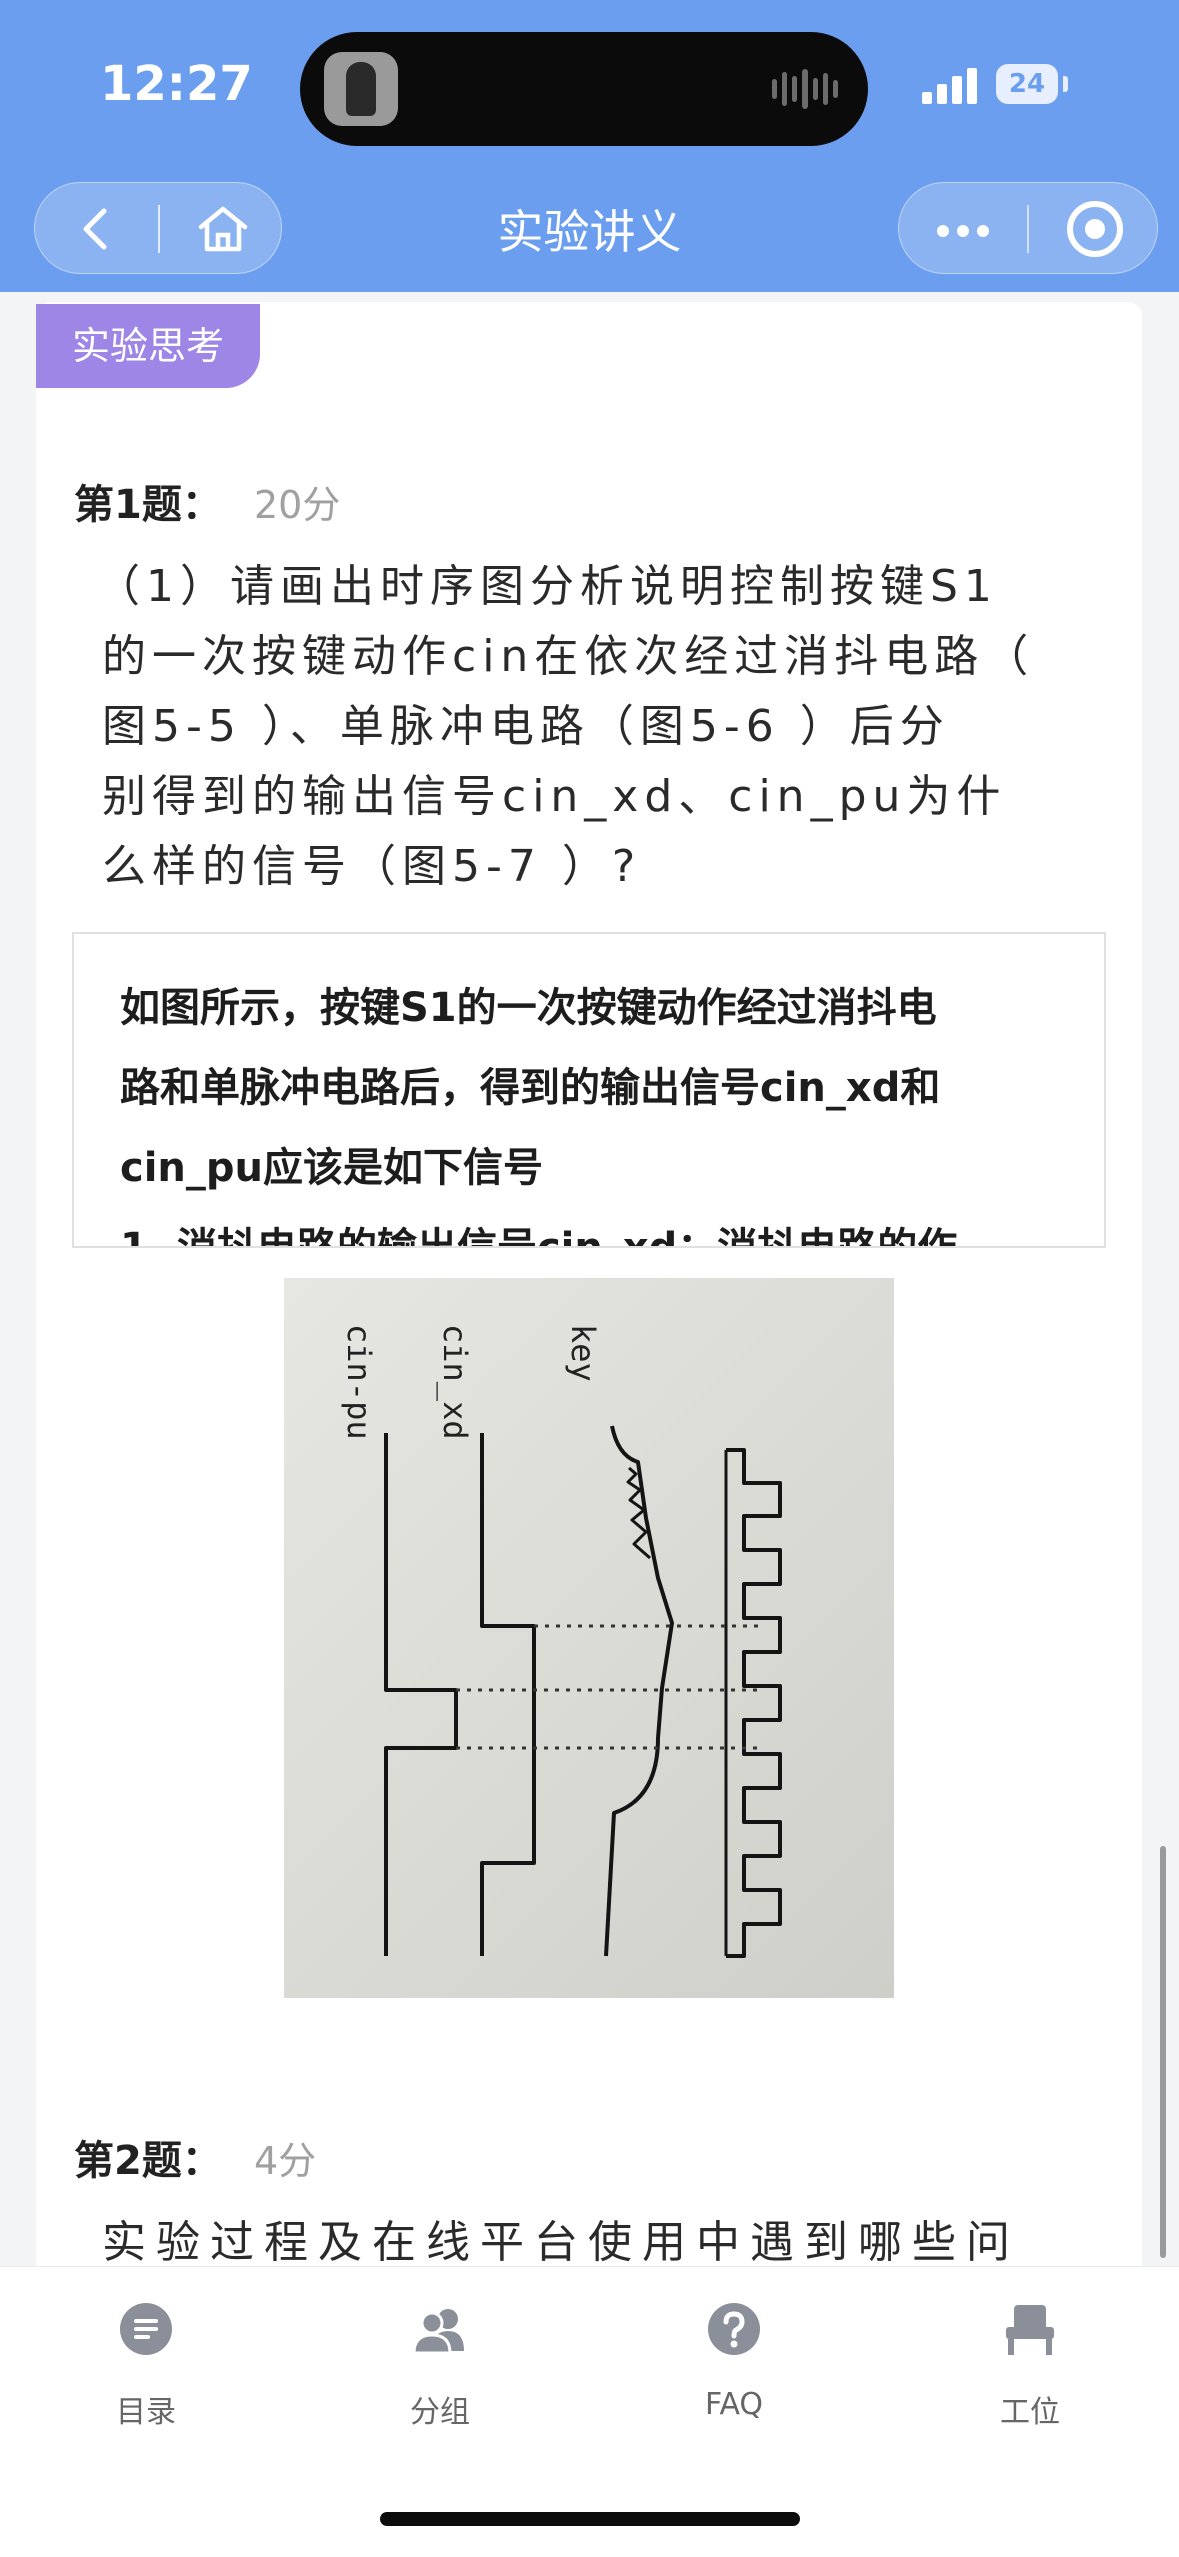 The image size is (1179, 2557). What do you see at coordinates (1030, 2412) in the screenshot?
I see `tab-label: 工位` at bounding box center [1030, 2412].